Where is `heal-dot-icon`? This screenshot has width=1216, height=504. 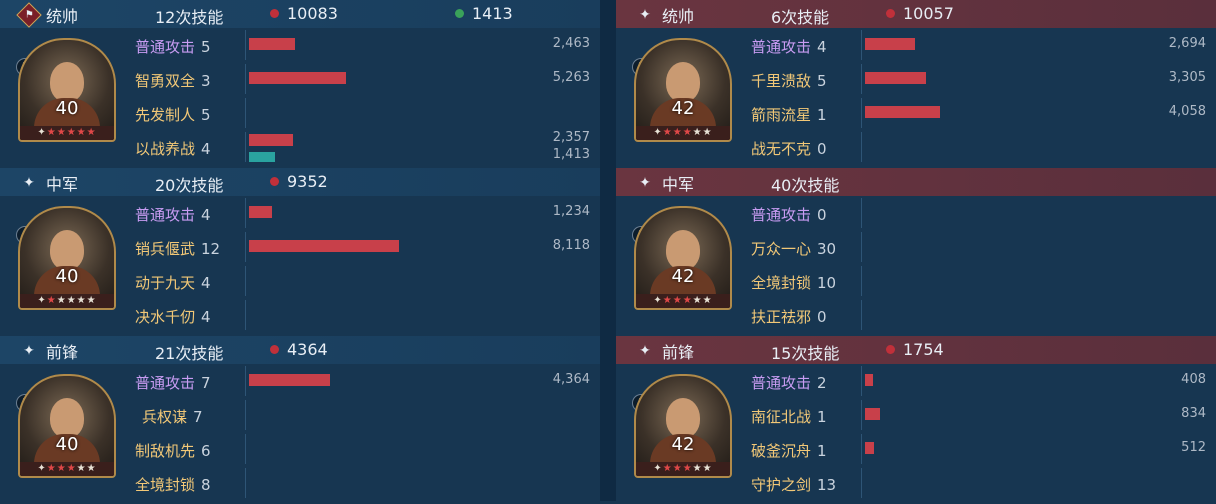
heal-dot-icon is located at coordinates (459, 13).